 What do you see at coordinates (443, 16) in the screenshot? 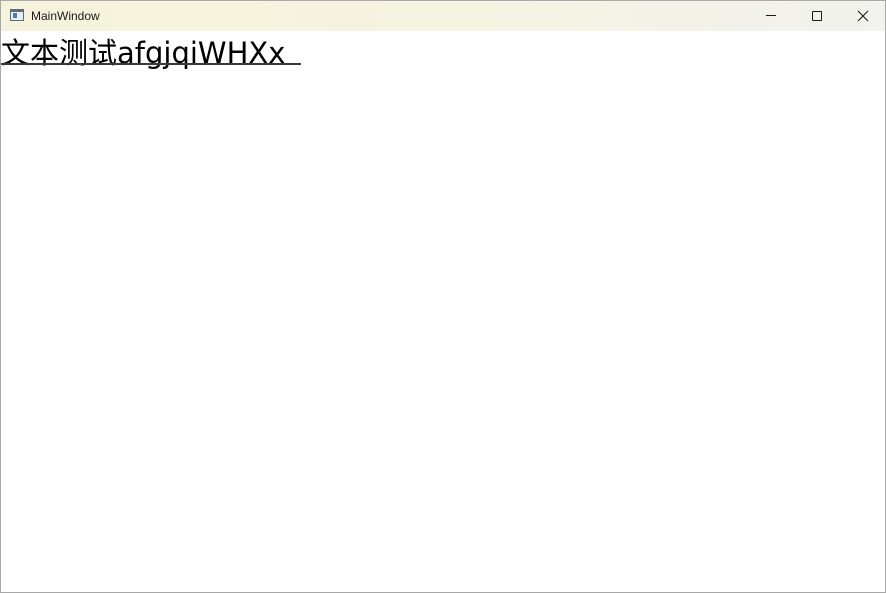
I see `title-bar: MainWindow` at bounding box center [443, 16].